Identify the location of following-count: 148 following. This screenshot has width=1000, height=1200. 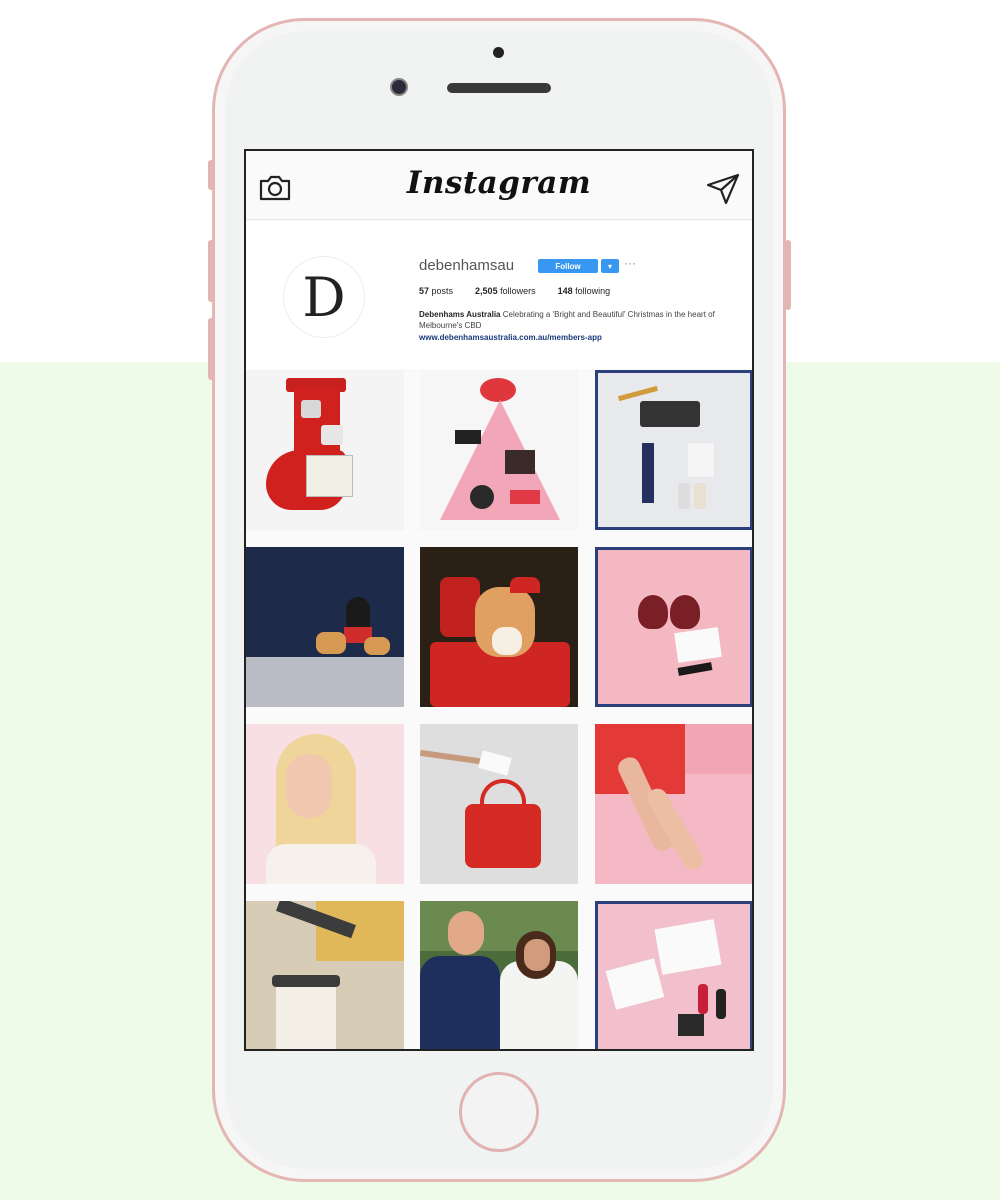
(584, 291).